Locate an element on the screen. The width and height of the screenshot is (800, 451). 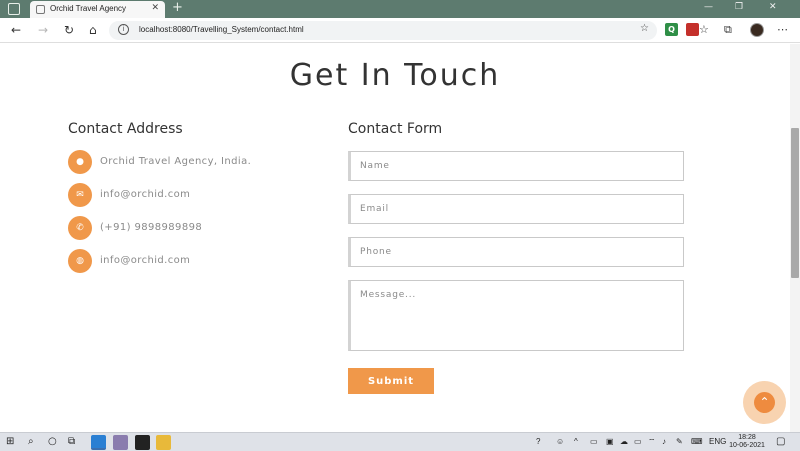
extension-red-icon is located at coordinates (692, 29).